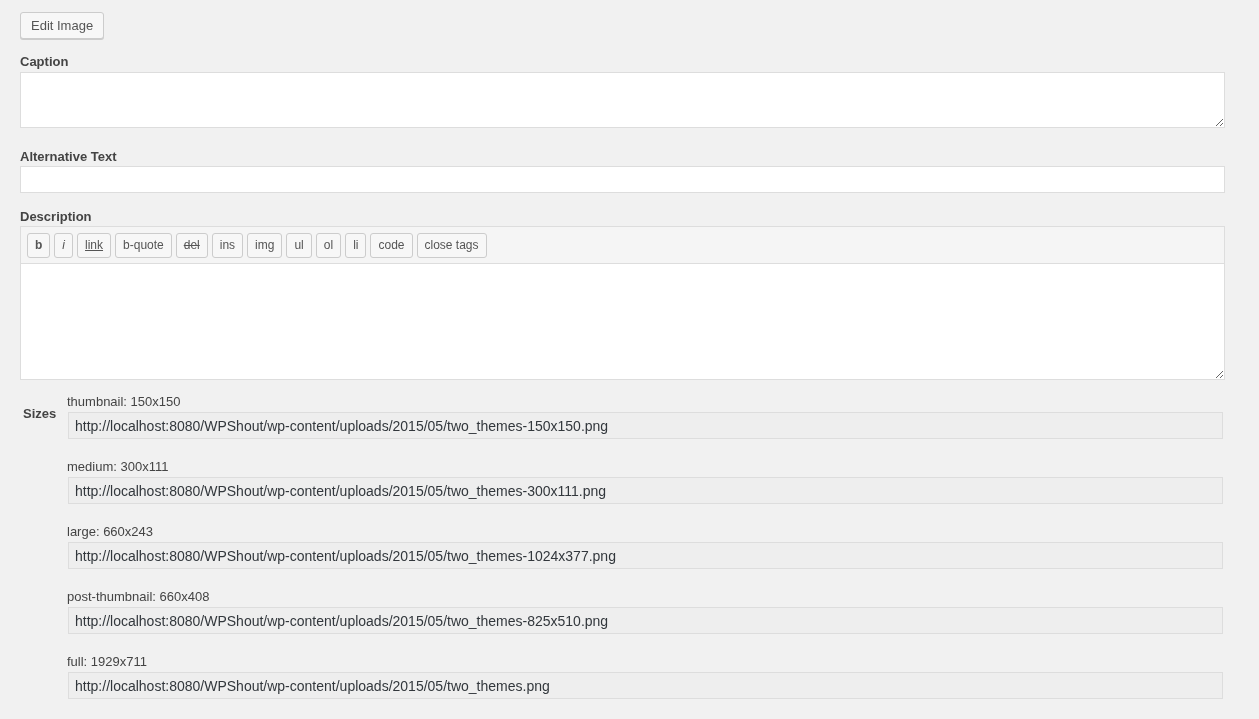  What do you see at coordinates (356, 245) in the screenshot?
I see `format-button: li` at bounding box center [356, 245].